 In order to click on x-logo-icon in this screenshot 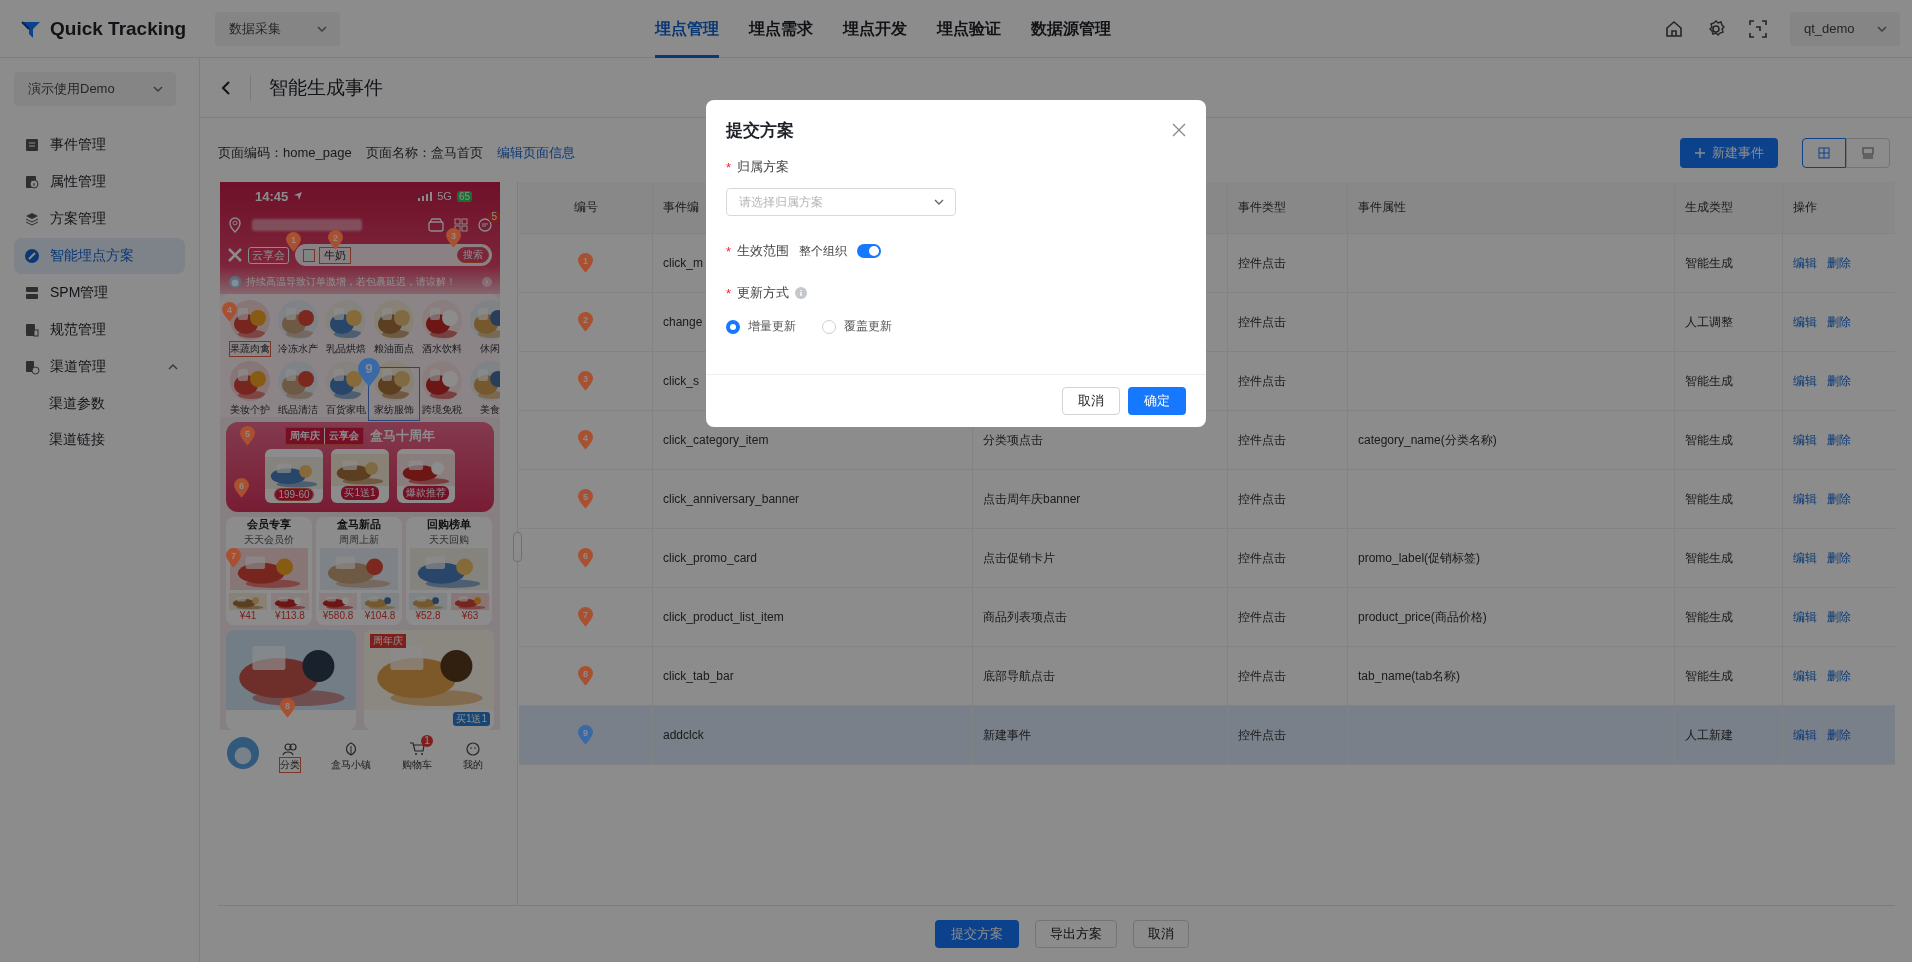, I will do `click(235, 255)`.